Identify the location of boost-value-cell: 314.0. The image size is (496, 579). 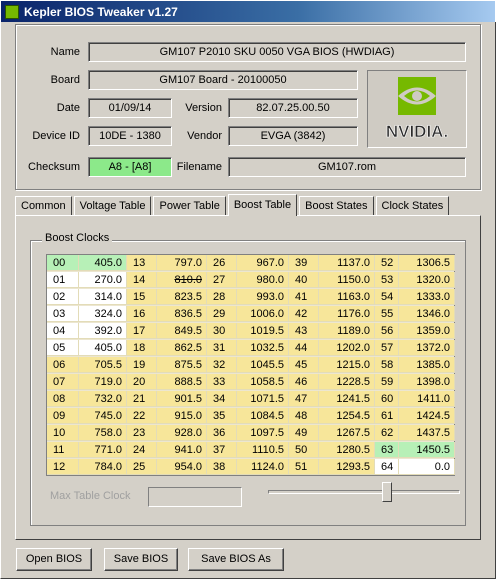
(103, 297).